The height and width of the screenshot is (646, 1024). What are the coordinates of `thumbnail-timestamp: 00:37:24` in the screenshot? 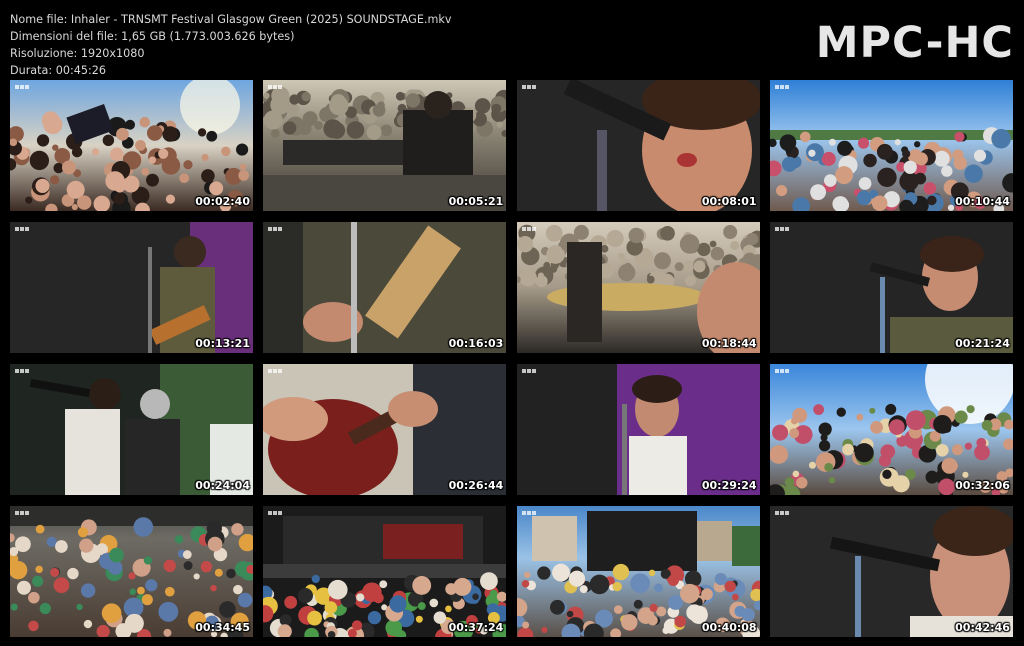 It's located at (476, 627).